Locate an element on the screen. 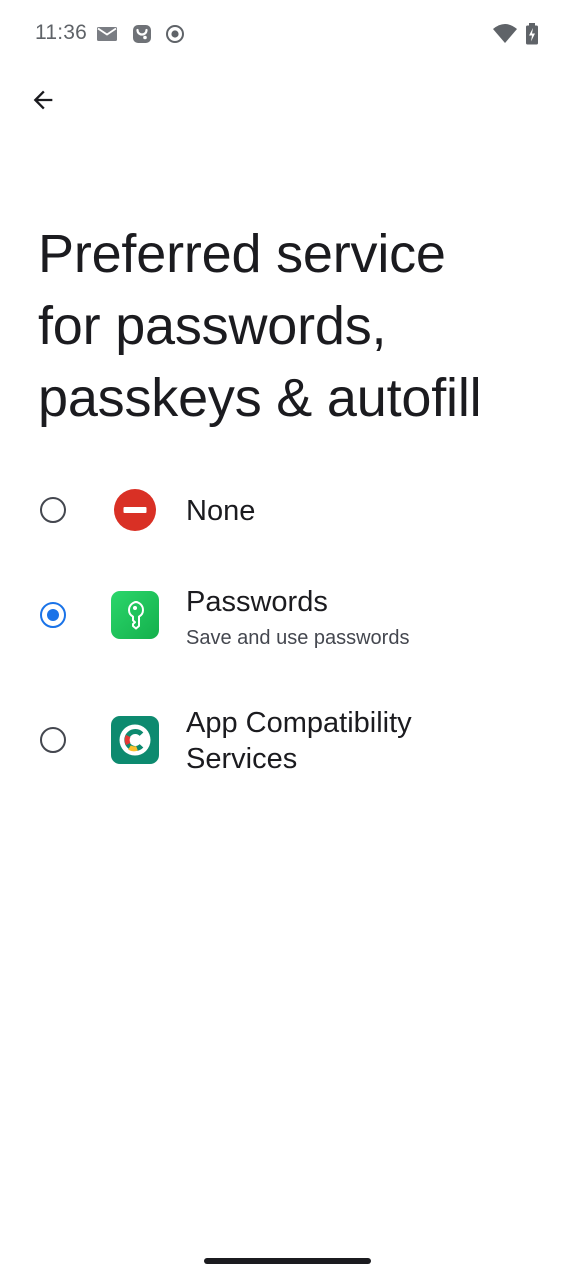 This screenshot has width=575, height=1280. option-subtitle: Save and use passwords is located at coordinates (298, 638).